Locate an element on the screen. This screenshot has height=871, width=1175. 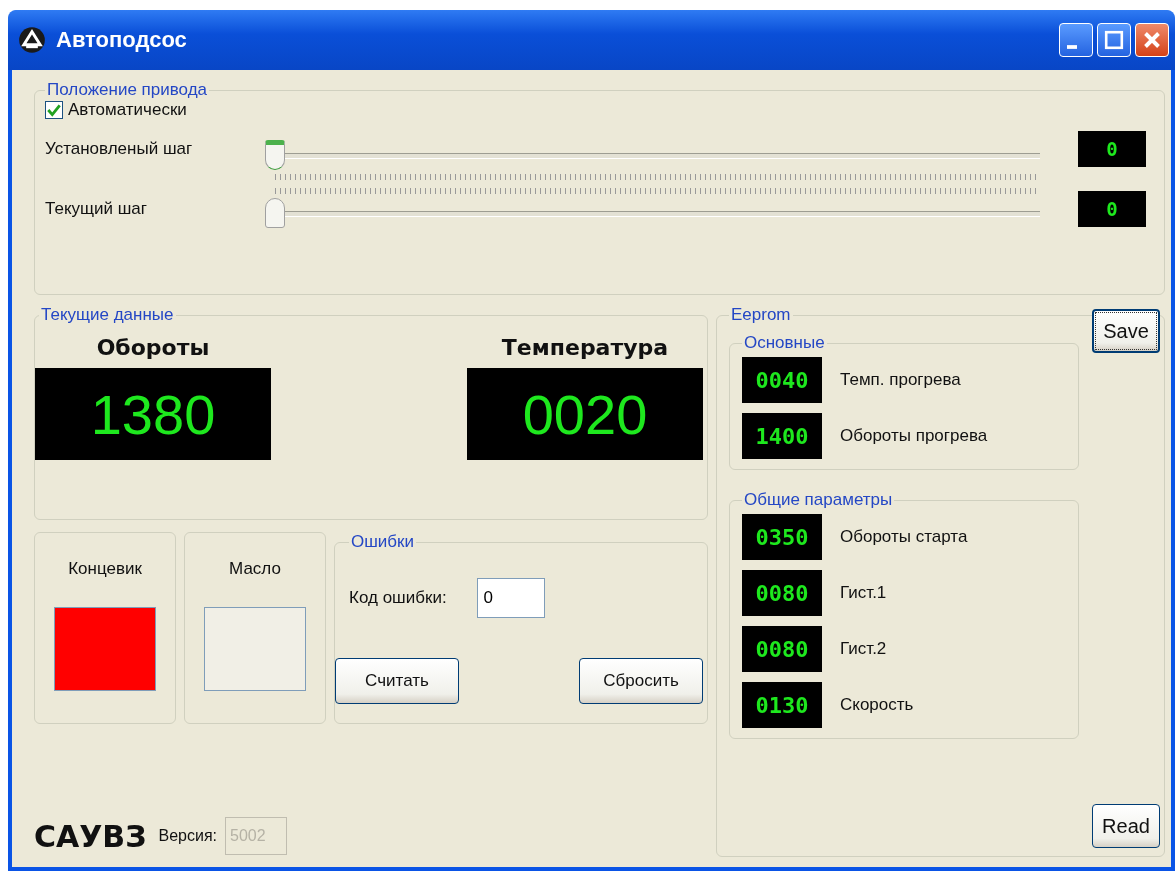
indicator-label: Масло is located at coordinates (255, 569).